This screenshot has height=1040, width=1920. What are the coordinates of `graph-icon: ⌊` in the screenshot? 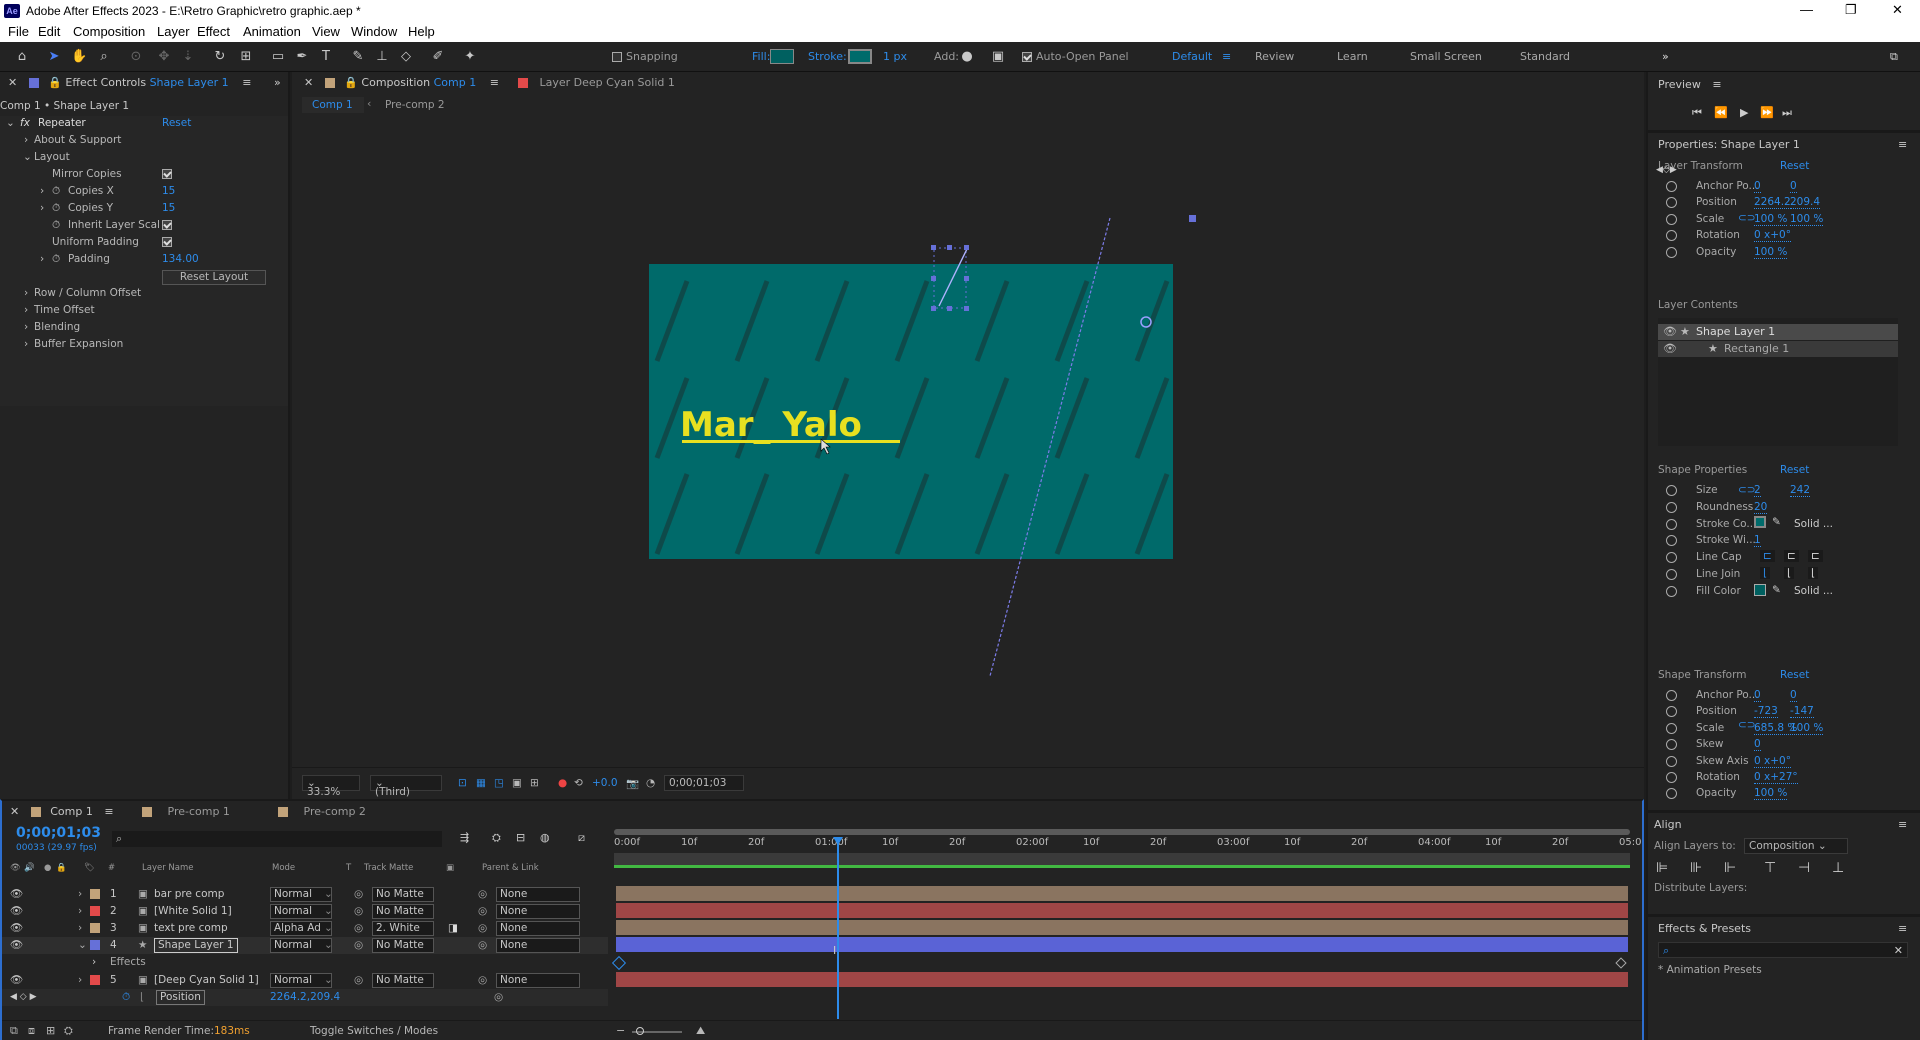 It's located at (142, 997).